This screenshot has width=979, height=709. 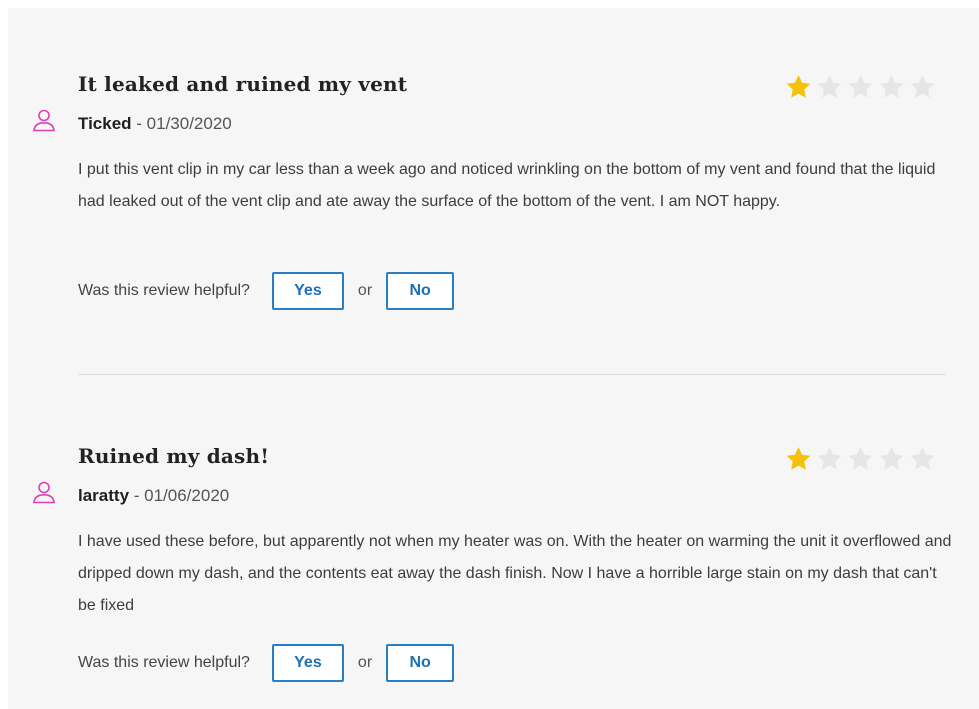 I want to click on review-date: - 01/30/2020, so click(x=181, y=123).